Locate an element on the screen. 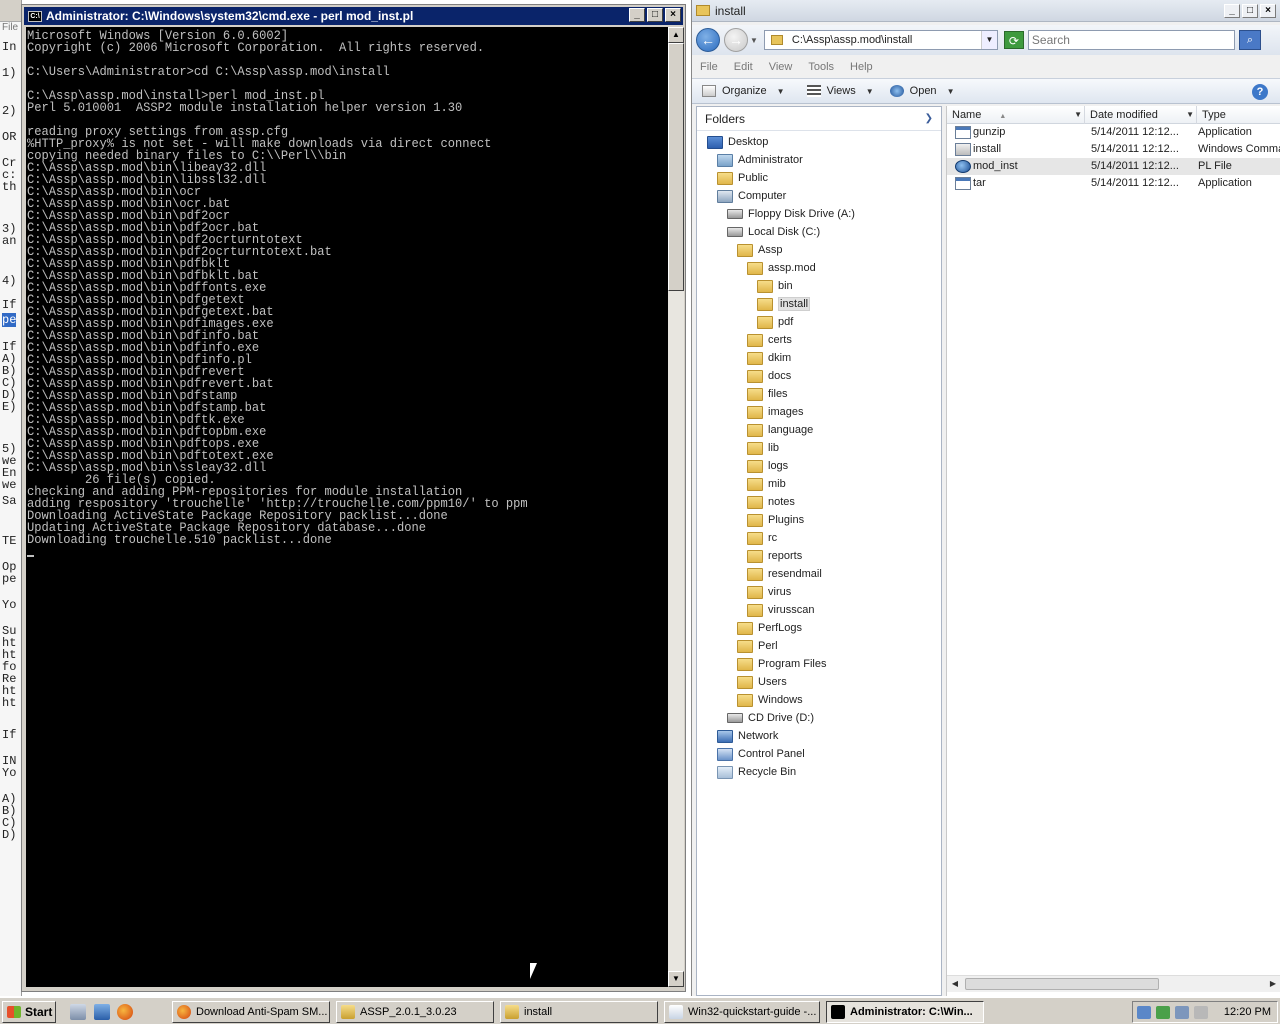 This screenshot has width=1280, height=1024. clock: 12:20 PM is located at coordinates (1247, 1012).